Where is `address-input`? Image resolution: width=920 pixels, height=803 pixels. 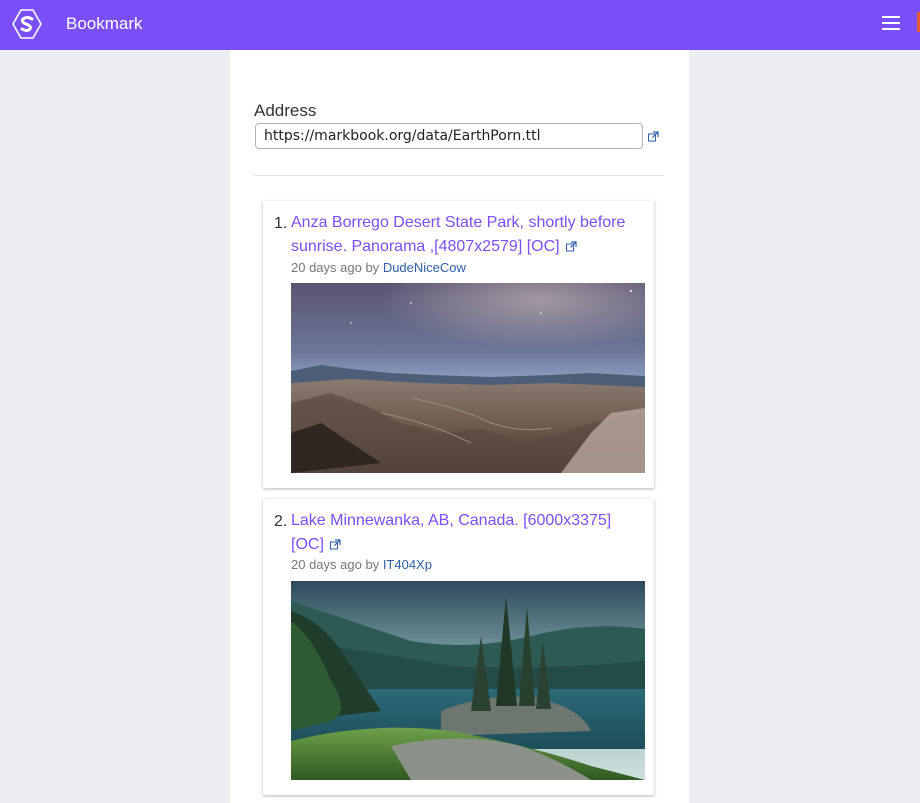
address-input is located at coordinates (449, 136).